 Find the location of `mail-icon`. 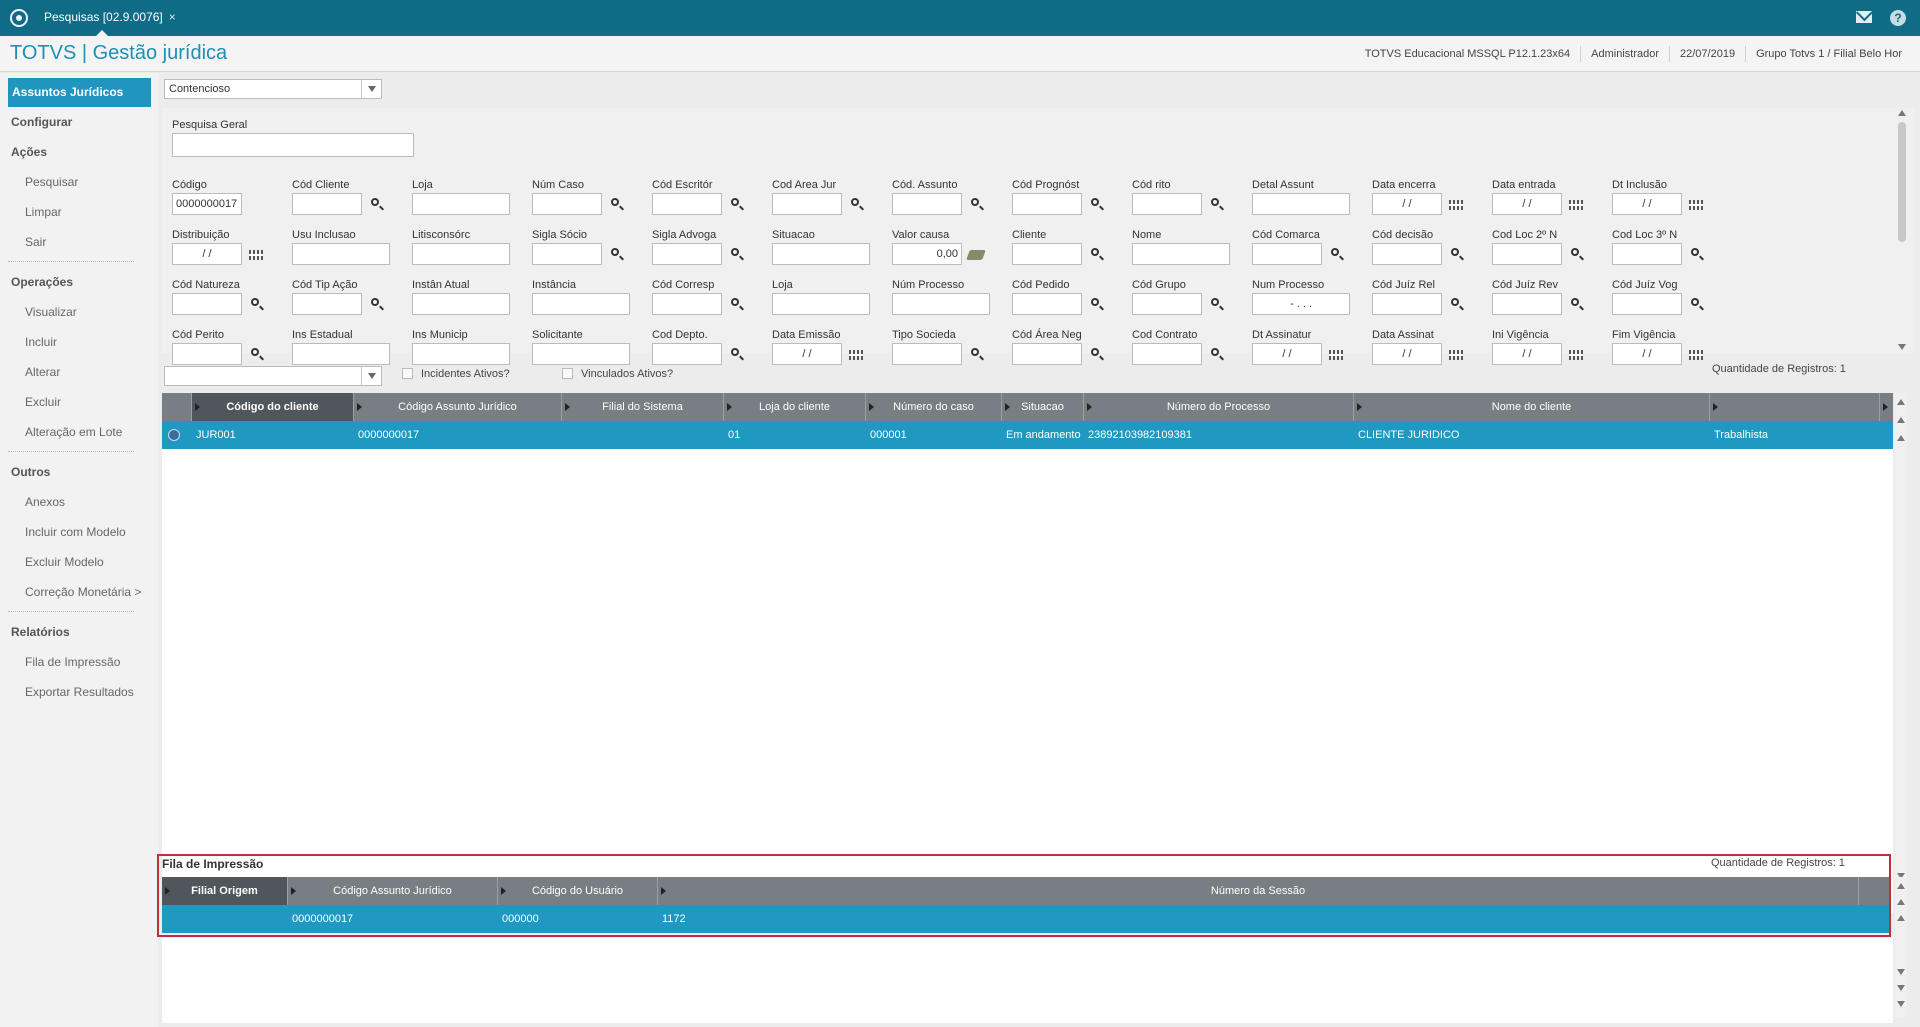

mail-icon is located at coordinates (1864, 17).